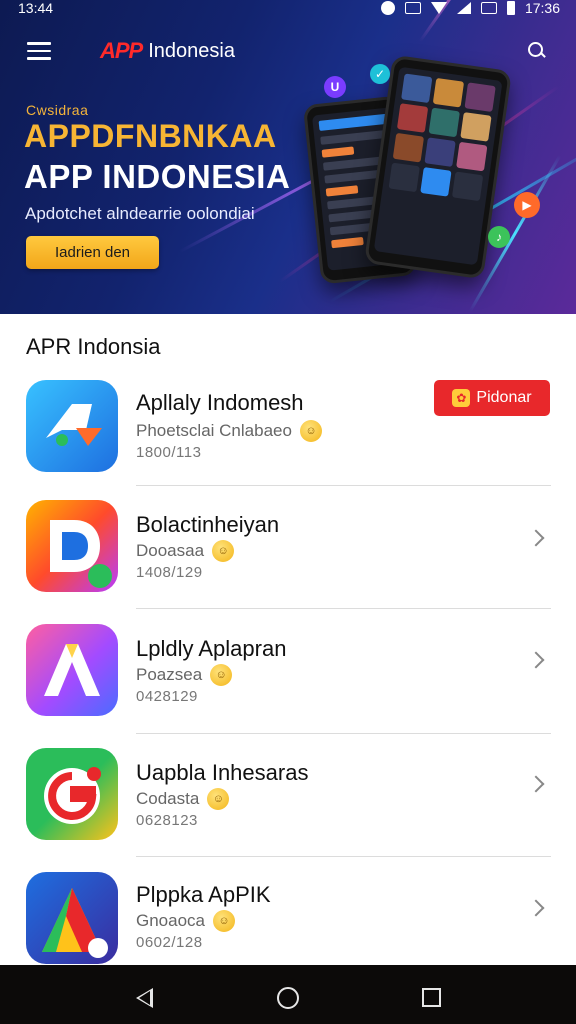  I want to click on app-bubble-icon: U, so click(335, 87).